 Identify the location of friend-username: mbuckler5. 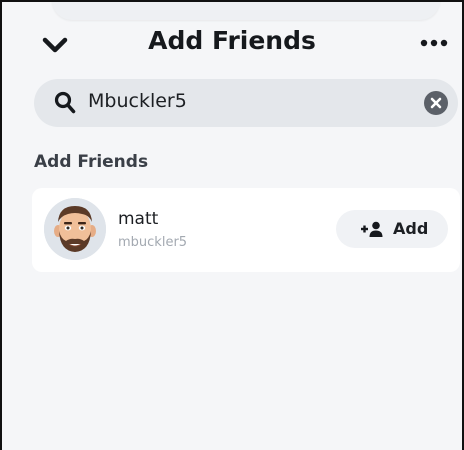
(153, 242).